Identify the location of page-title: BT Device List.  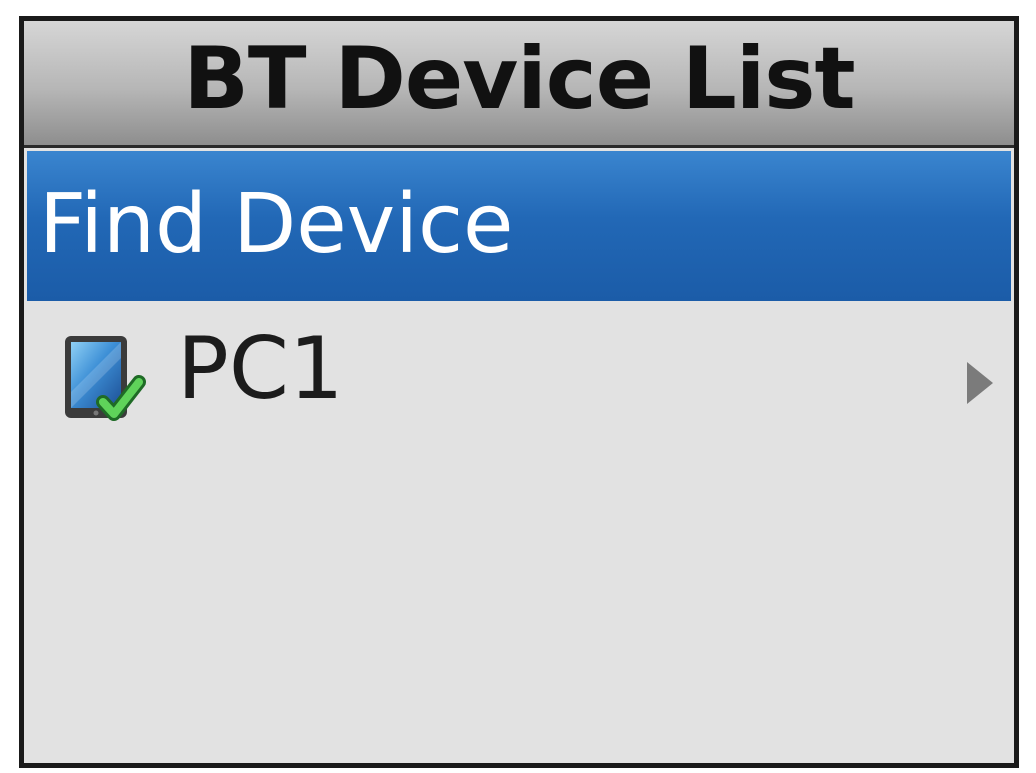
(519, 79).